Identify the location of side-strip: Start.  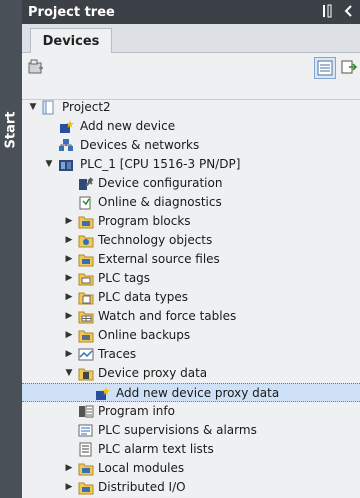
(11, 249).